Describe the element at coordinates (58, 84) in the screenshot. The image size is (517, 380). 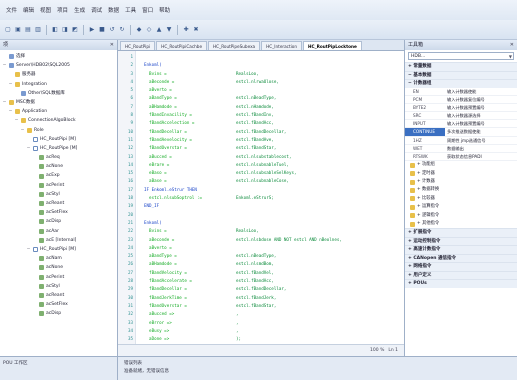
I see `tree-item: − Integration` at that location.